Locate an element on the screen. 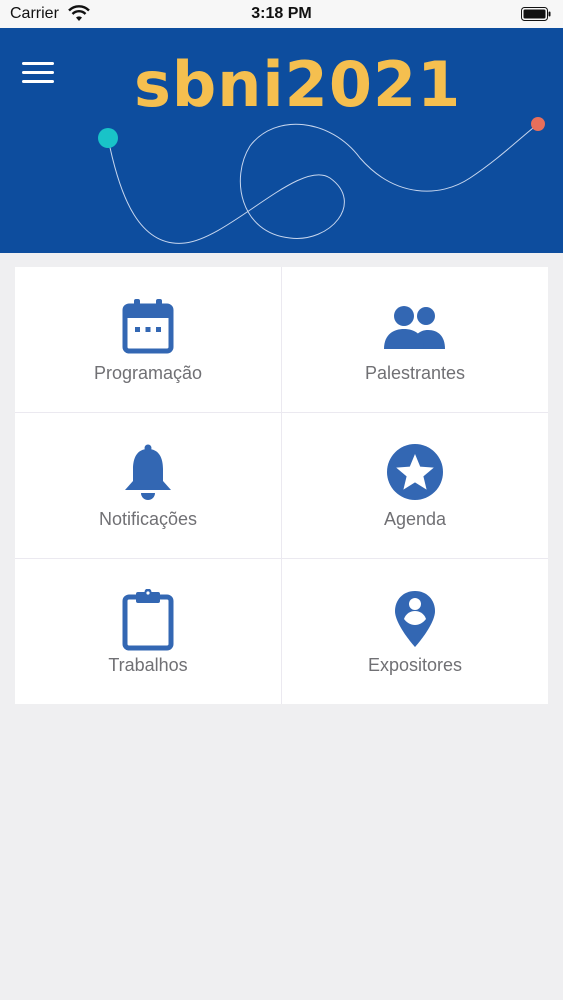  menu-item-label: Programação is located at coordinates (148, 373).